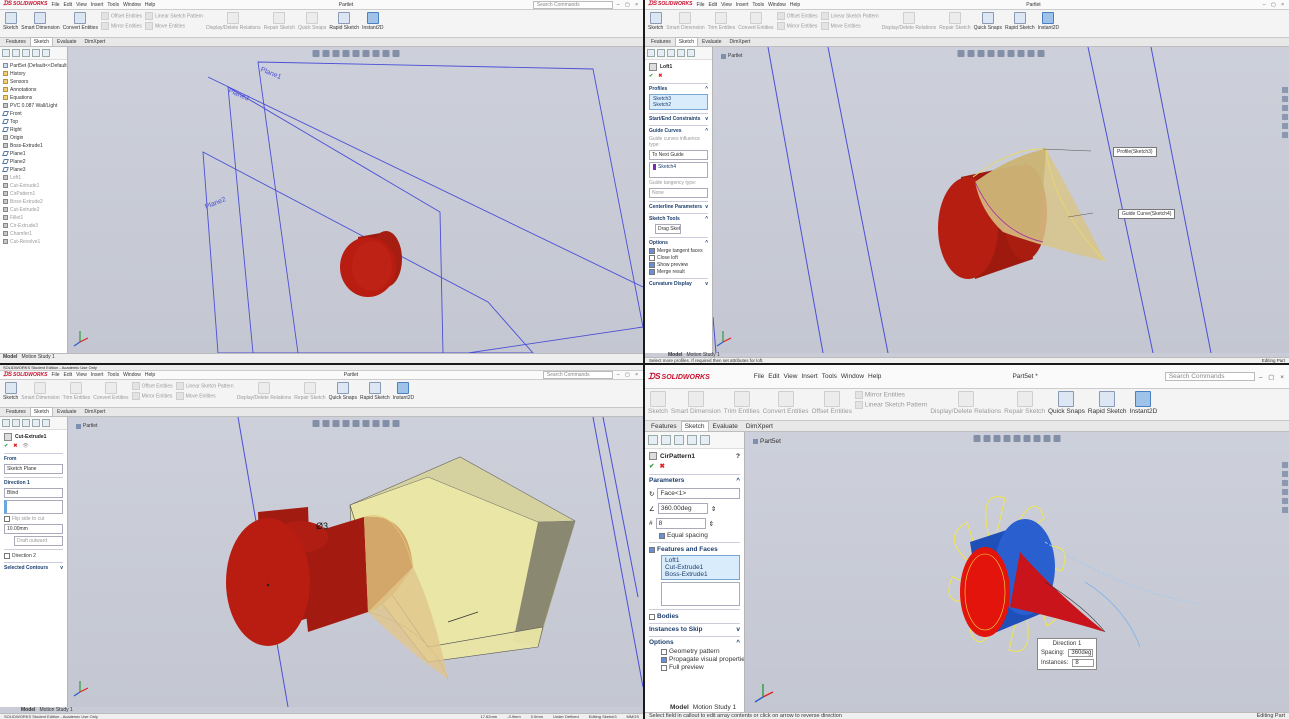  Describe the element at coordinates (33, 507) in the screenshot. I see `direction-list` at that location.